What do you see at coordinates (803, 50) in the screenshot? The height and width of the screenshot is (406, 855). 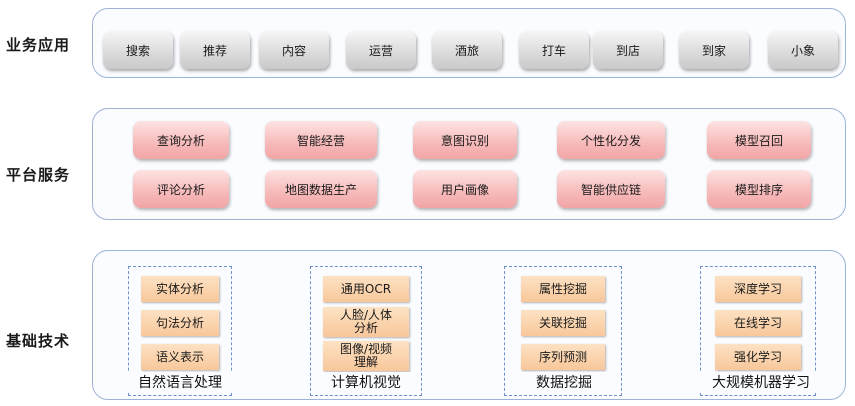 I see `business-item: 小象` at bounding box center [803, 50].